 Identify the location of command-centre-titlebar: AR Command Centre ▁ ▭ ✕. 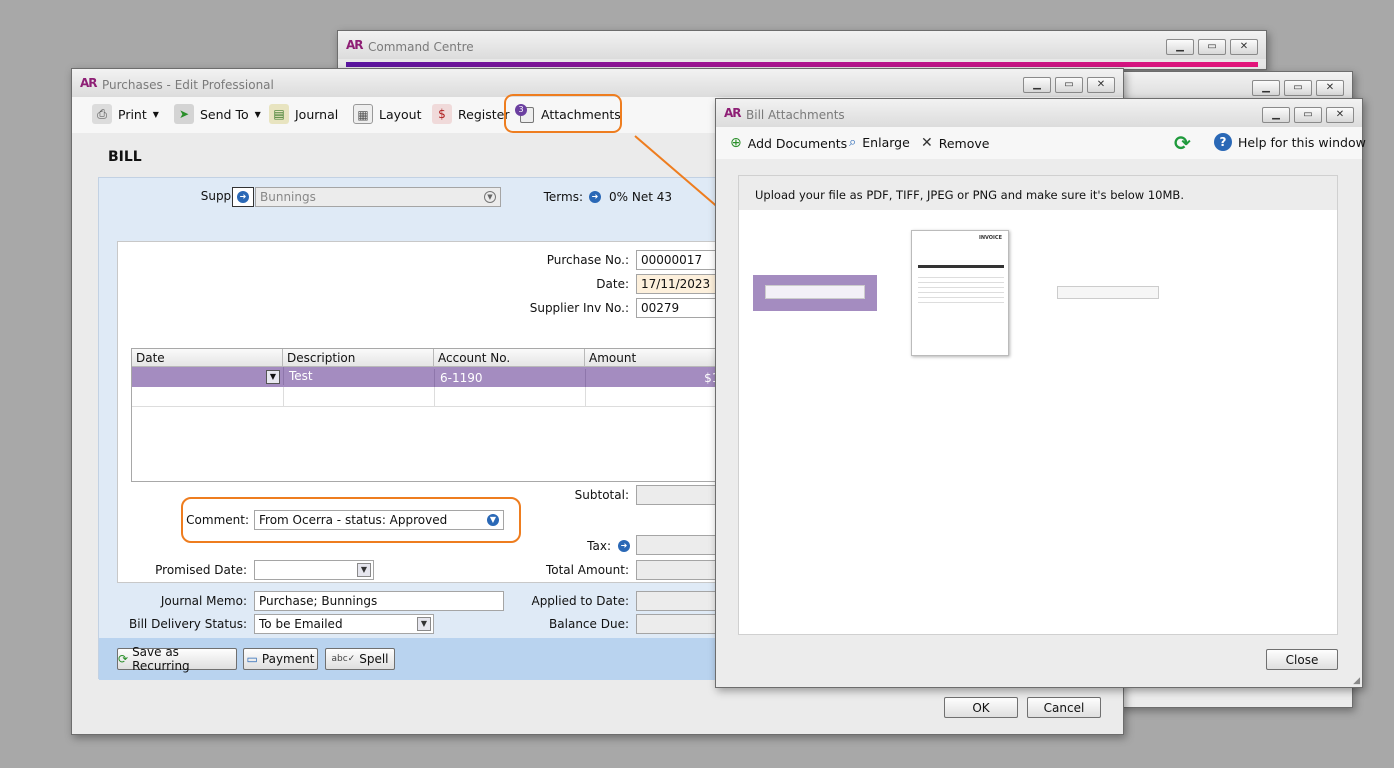
(802, 45).